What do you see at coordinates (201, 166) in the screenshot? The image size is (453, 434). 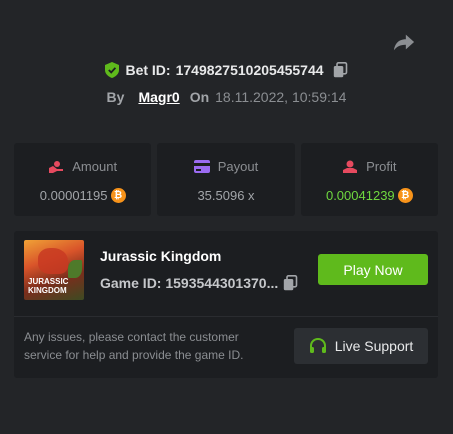 I see `payout-icon` at bounding box center [201, 166].